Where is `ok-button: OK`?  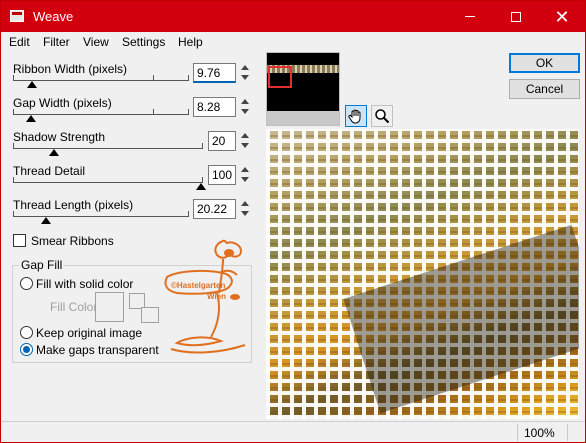 ok-button: OK is located at coordinates (544, 63).